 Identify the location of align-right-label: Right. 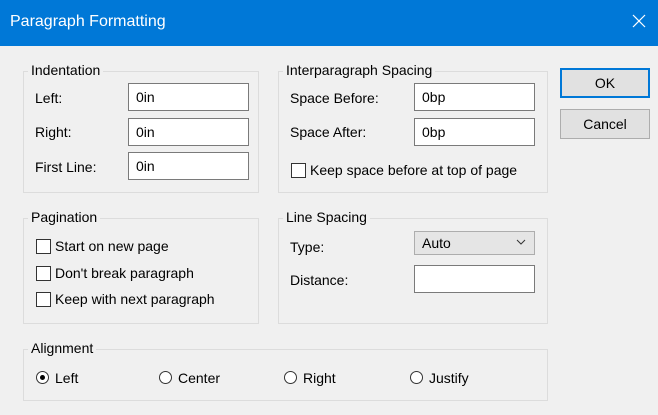
(319, 378).